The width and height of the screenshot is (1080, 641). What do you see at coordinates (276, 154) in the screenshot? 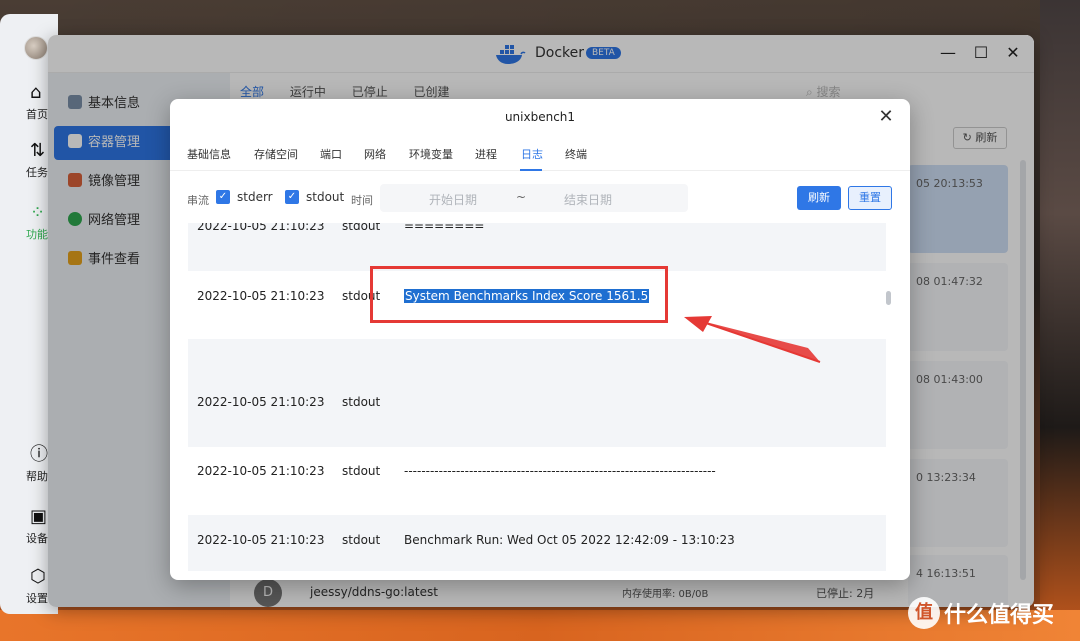
I see `tab-storage: 存储空间` at bounding box center [276, 154].